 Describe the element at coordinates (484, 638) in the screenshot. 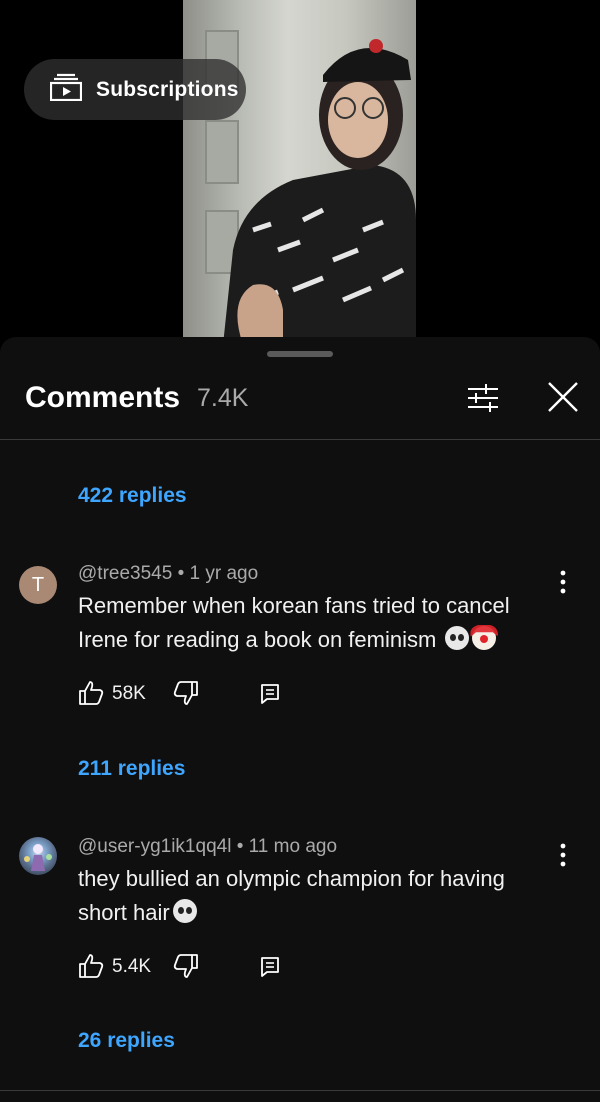

I see `clown-emoji` at that location.